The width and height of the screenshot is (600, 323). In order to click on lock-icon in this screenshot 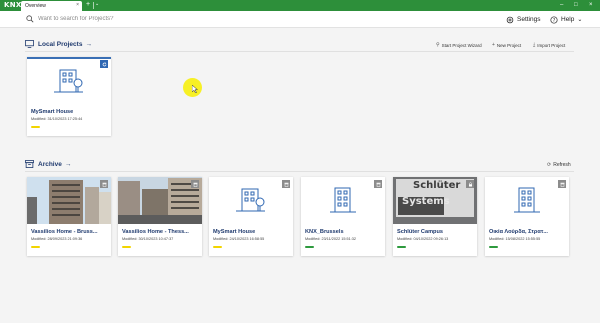, I will do `click(470, 183)`.